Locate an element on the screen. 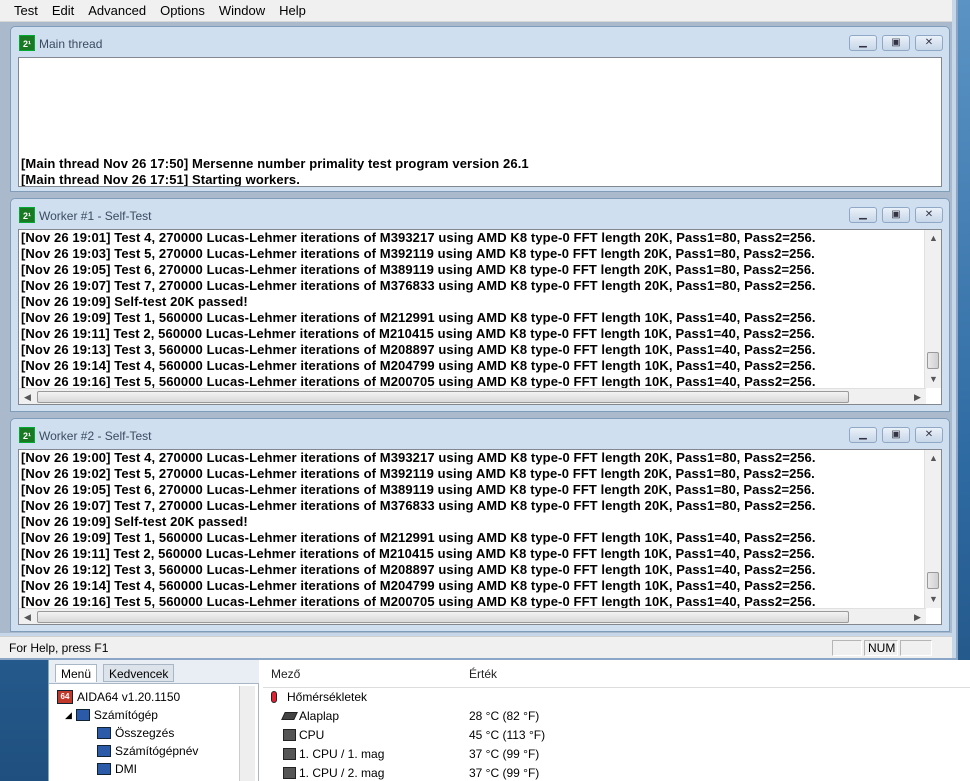 The width and height of the screenshot is (970, 781). list-item: Hőmérsékletek is located at coordinates (616, 697).